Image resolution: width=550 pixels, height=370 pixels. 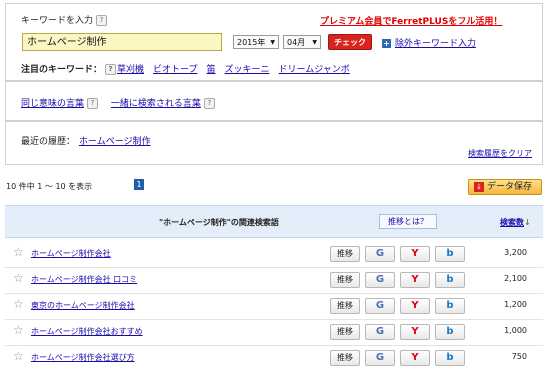 I want to click on page-1-link: 1, so click(x=139, y=184).